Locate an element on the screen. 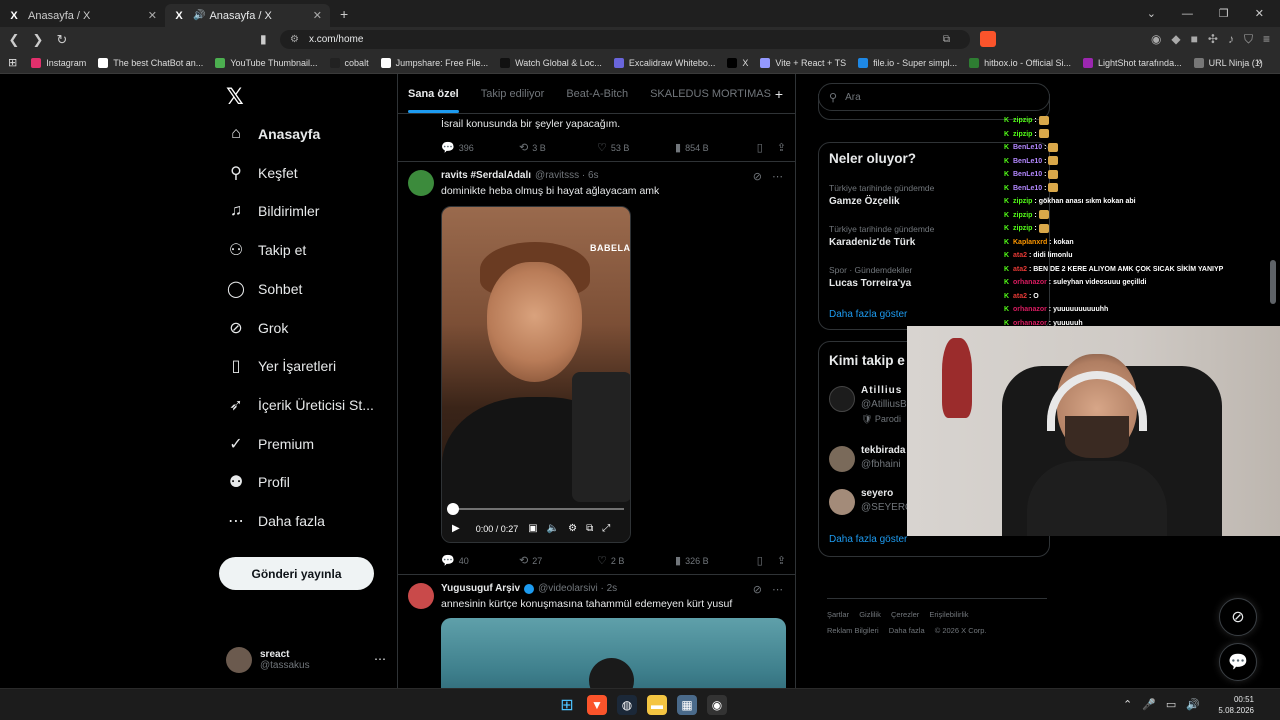  browser-tab-1: X Anasayfa / X ✕ is located at coordinates (82, 15).